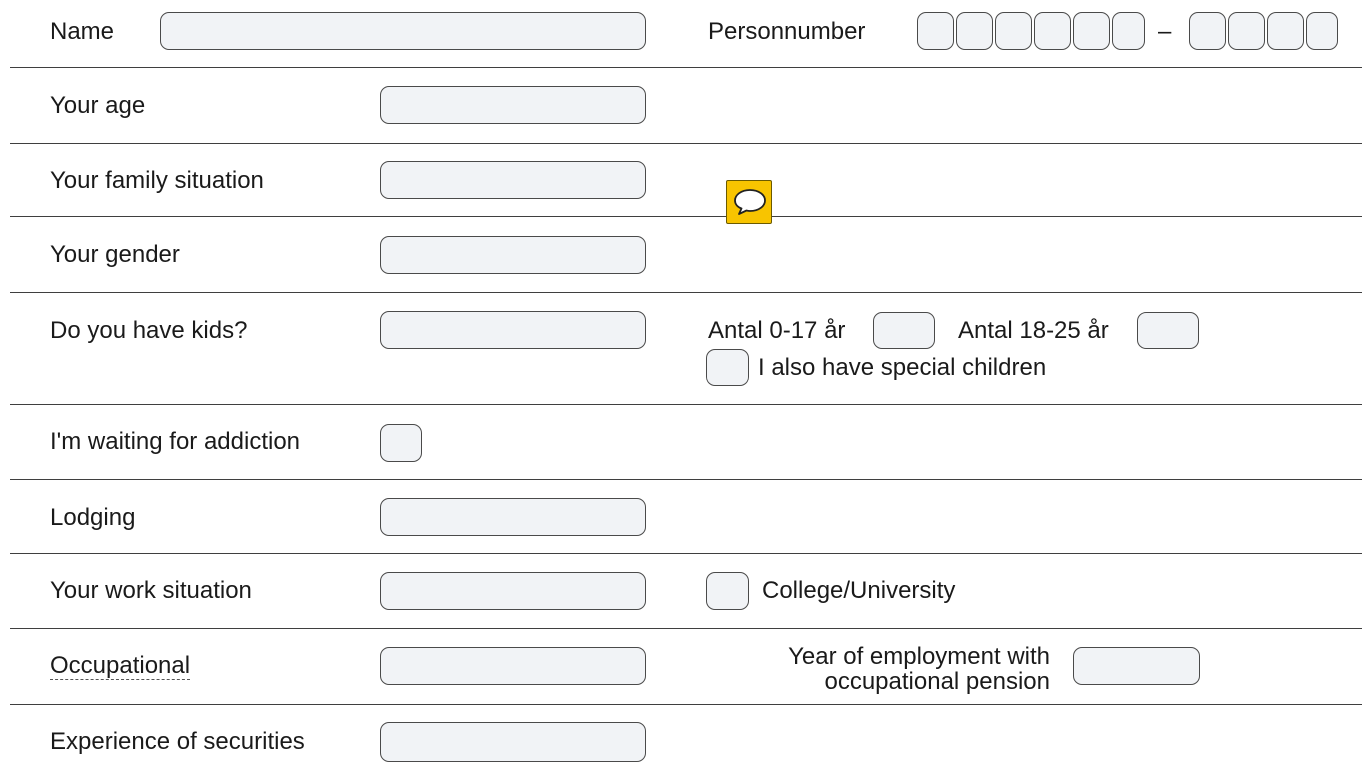  Describe the element at coordinates (513, 591) in the screenshot. I see `work-situation-input` at that location.